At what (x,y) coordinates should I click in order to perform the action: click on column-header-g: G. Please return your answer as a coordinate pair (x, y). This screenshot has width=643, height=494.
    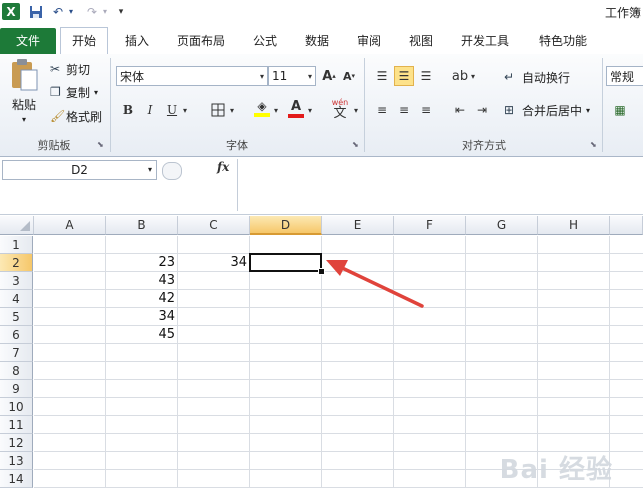
    Looking at the image, I should click on (502, 225).